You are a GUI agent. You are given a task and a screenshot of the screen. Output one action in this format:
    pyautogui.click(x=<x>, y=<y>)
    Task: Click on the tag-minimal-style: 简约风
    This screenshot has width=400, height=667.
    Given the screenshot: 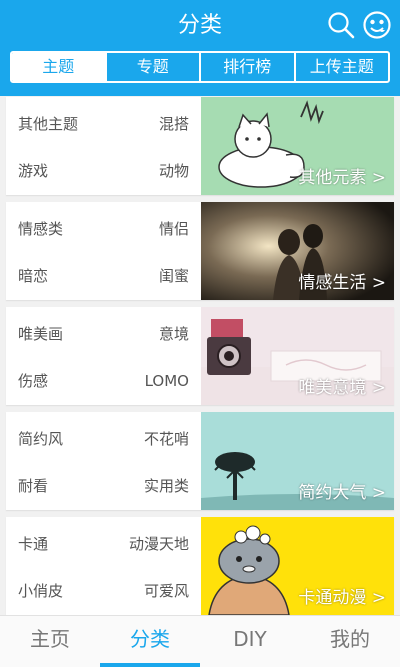 What is the action you would take?
    pyautogui.click(x=40, y=439)
    